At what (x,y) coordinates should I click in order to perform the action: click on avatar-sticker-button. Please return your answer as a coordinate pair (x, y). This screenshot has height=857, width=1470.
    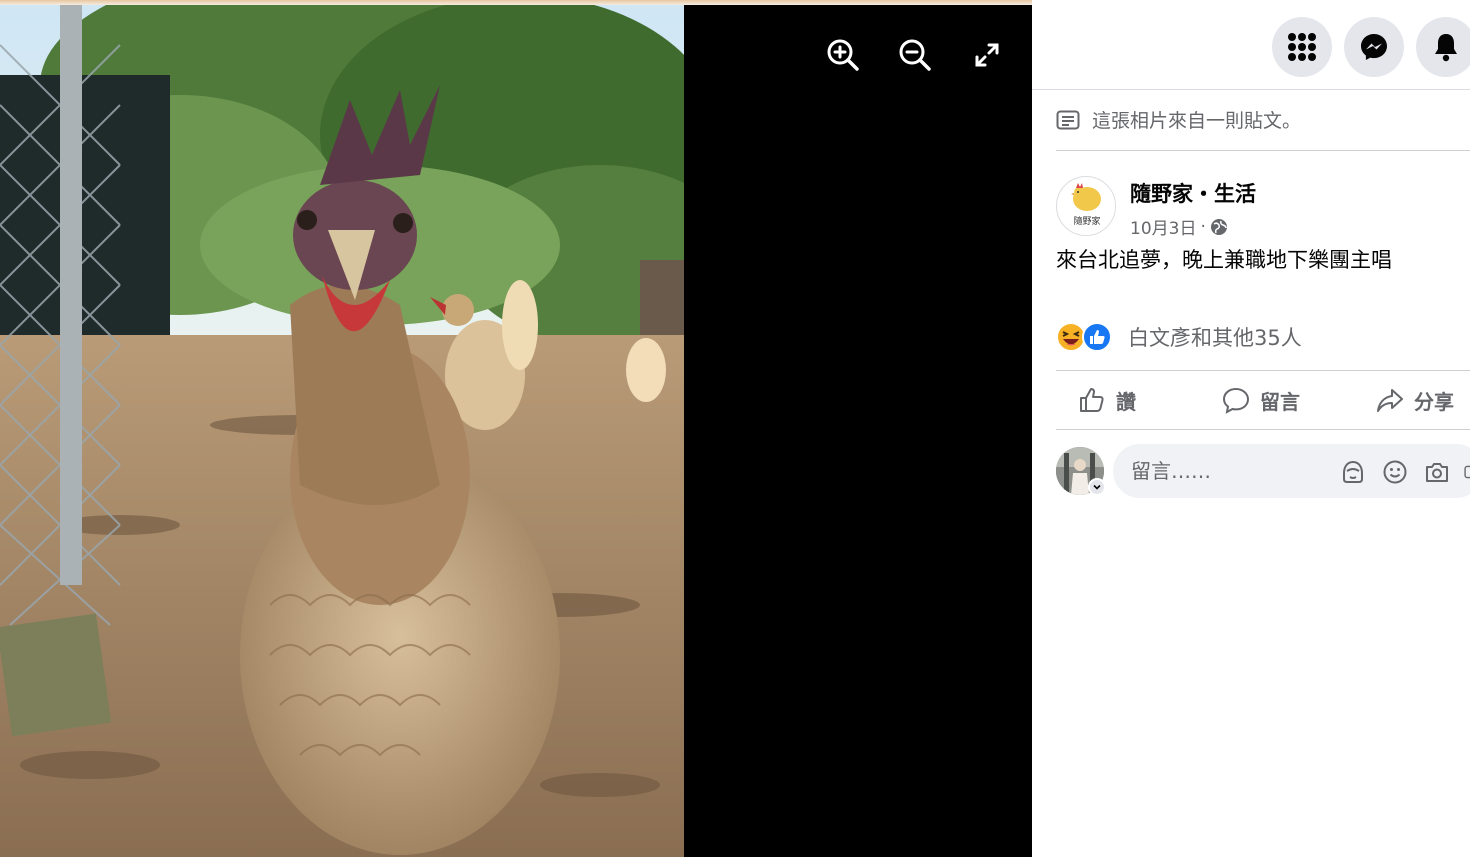
    Looking at the image, I should click on (1353, 472).